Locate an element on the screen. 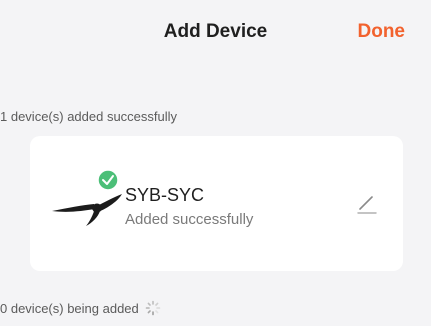 The width and height of the screenshot is (431, 326). loading-spinner-icon is located at coordinates (153, 308).